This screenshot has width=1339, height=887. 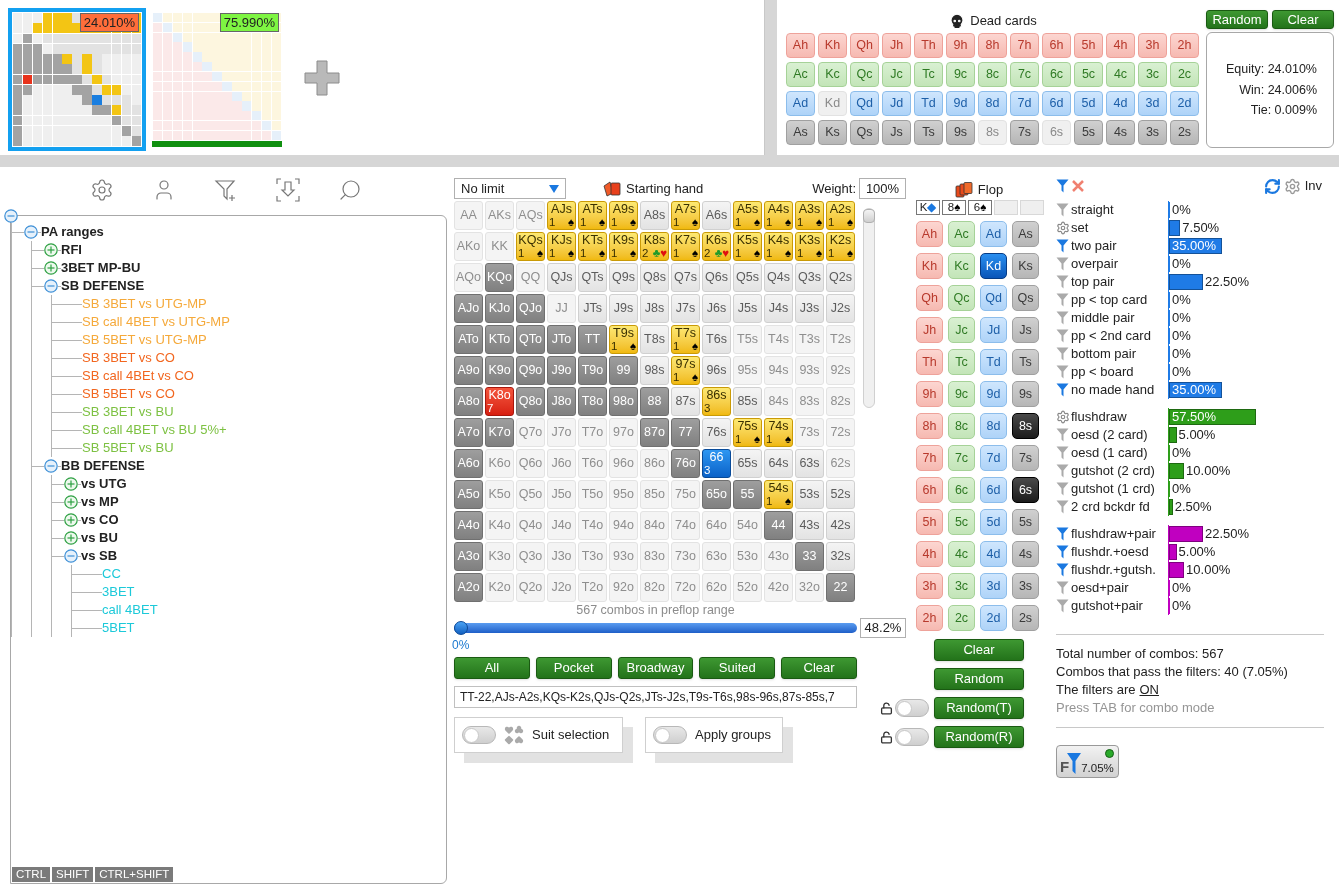 I want to click on hand-cell: Q8s, so click(x=654, y=277).